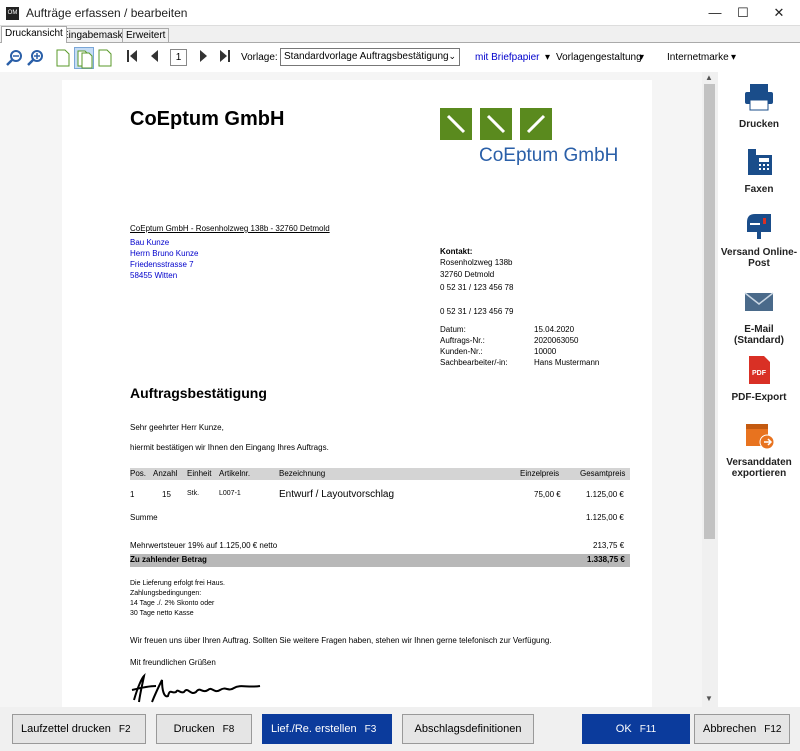 This screenshot has height=751, width=800. Describe the element at coordinates (599, 57) in the screenshot. I see `vorlagengestaltung-menu: Vorlagengestaltung` at that location.